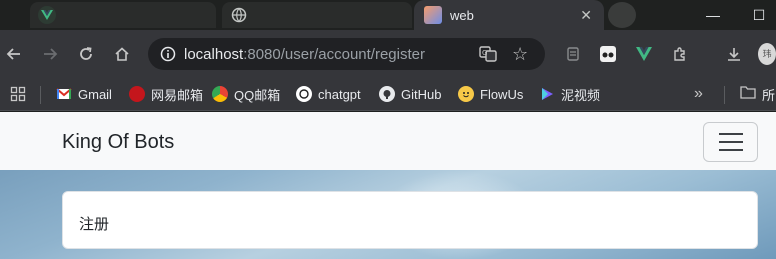 The height and width of the screenshot is (259, 776). Describe the element at coordinates (586, 15) in the screenshot. I see `close-icon: ✕` at that location.